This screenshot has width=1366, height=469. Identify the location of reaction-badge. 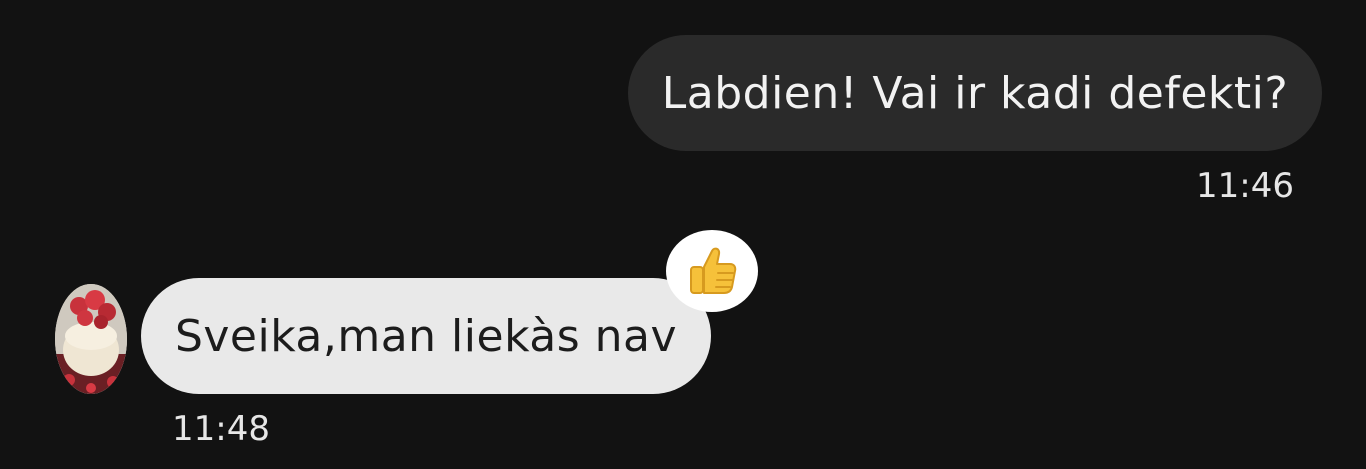
(712, 271).